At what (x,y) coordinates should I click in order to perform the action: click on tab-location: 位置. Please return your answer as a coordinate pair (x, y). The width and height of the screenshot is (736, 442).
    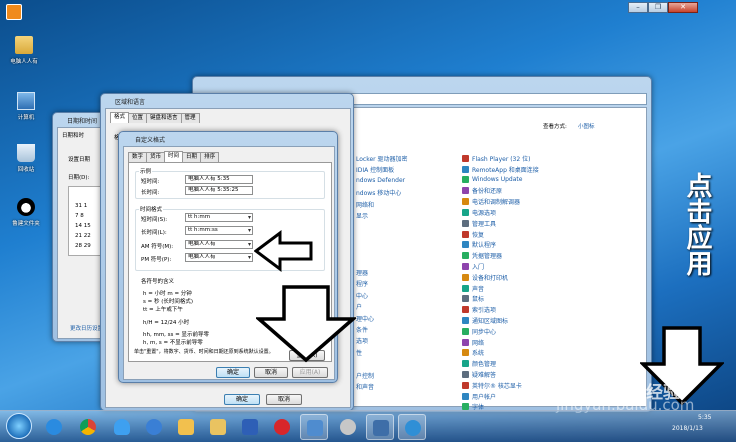
    Looking at the image, I should click on (138, 118).